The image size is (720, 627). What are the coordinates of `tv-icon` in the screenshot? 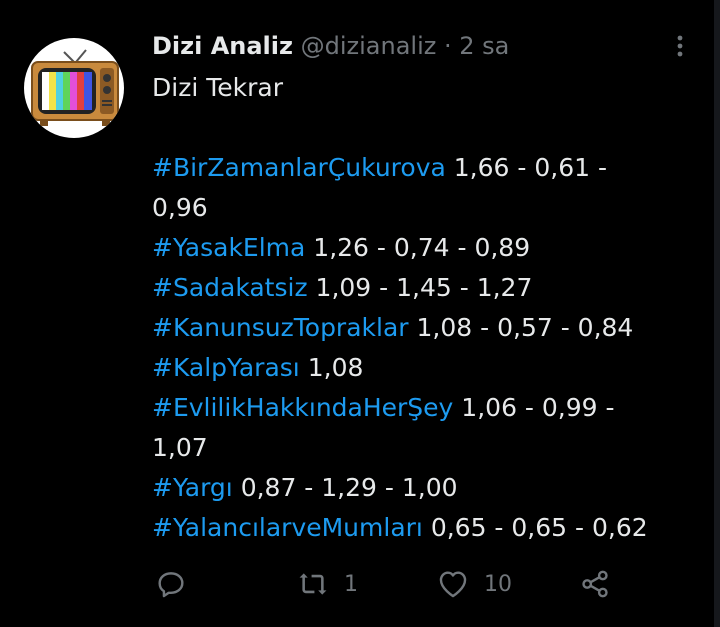 It's located at (75, 87).